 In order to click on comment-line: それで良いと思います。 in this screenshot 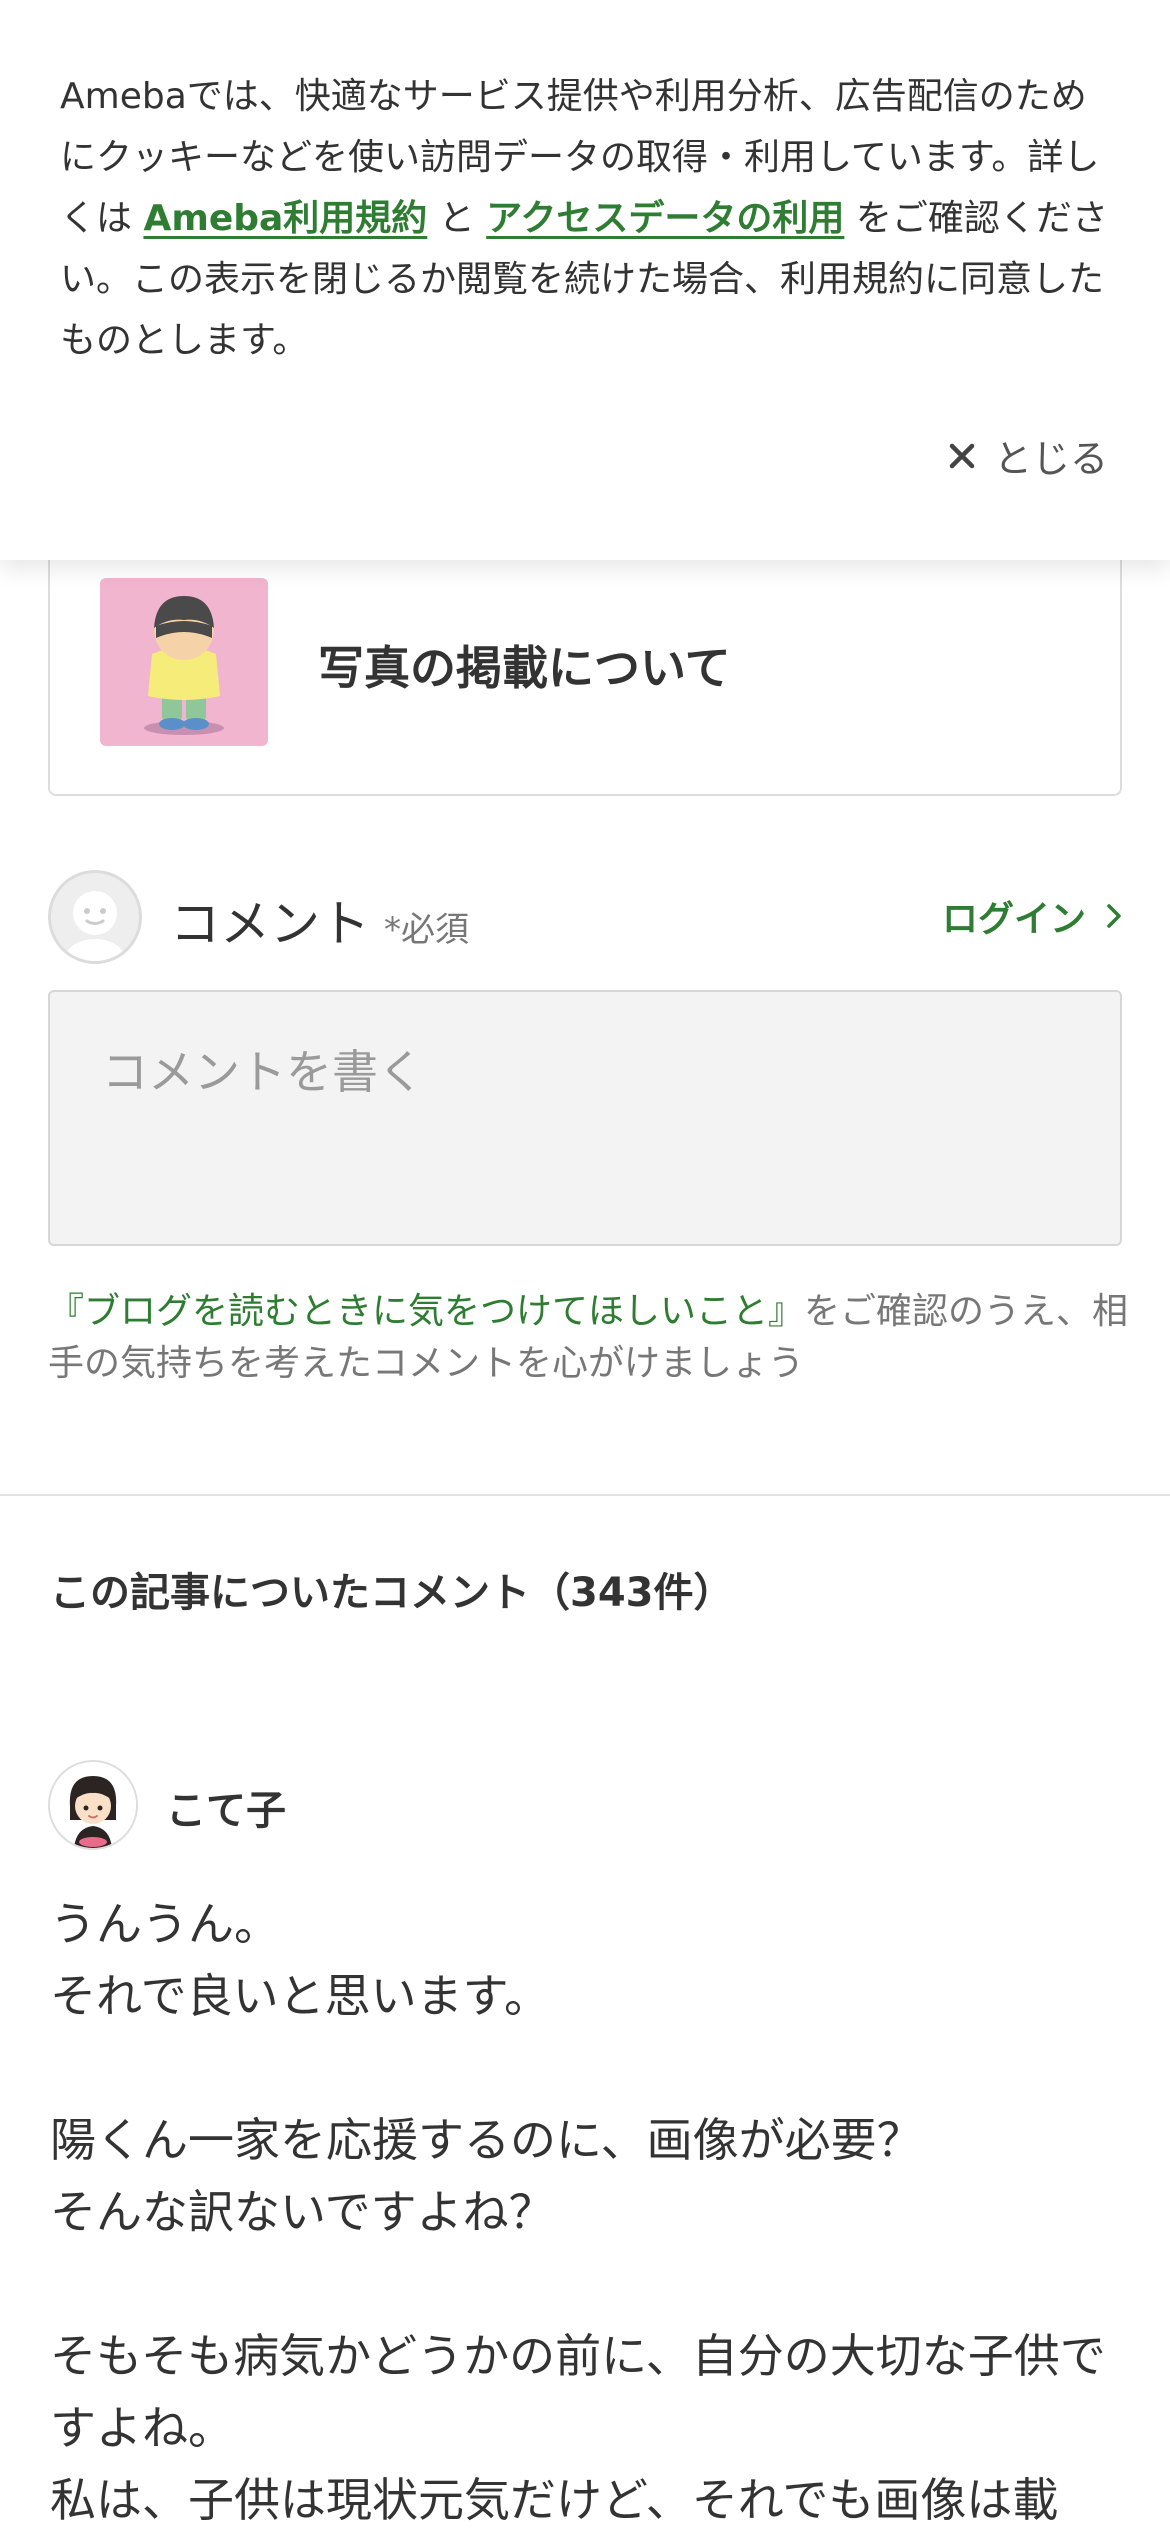, I will do `click(300, 1996)`.